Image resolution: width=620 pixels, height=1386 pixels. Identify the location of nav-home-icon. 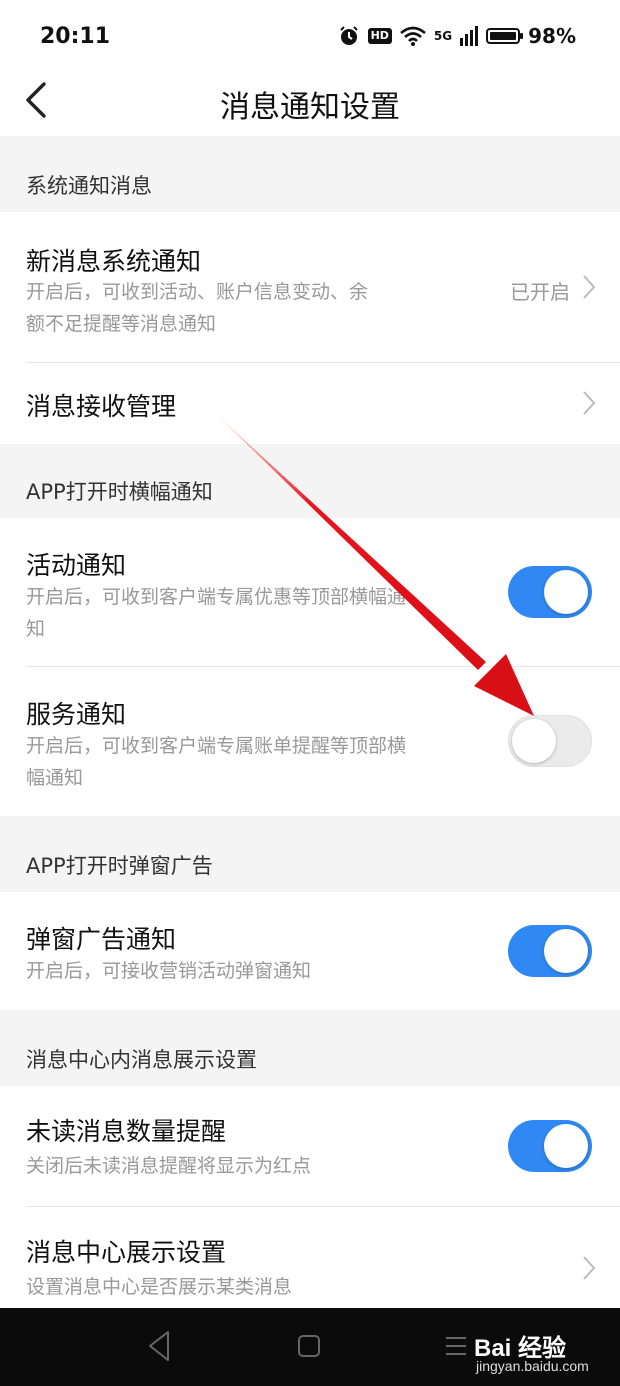
(309, 1346).